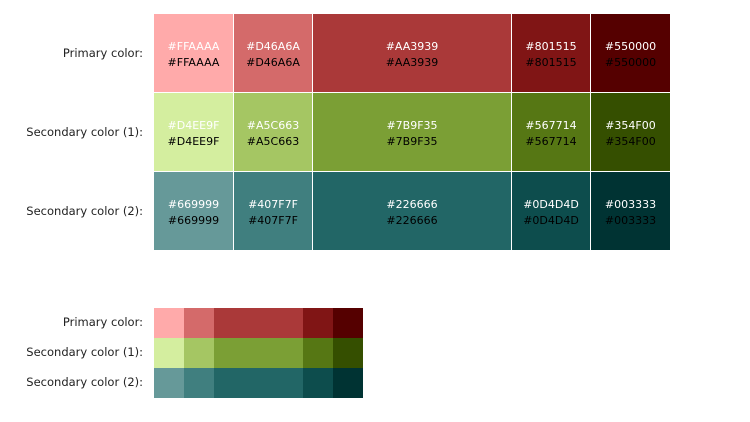  What do you see at coordinates (273, 125) in the screenshot?
I see `swatch-hex-light: #A5C663` at bounding box center [273, 125].